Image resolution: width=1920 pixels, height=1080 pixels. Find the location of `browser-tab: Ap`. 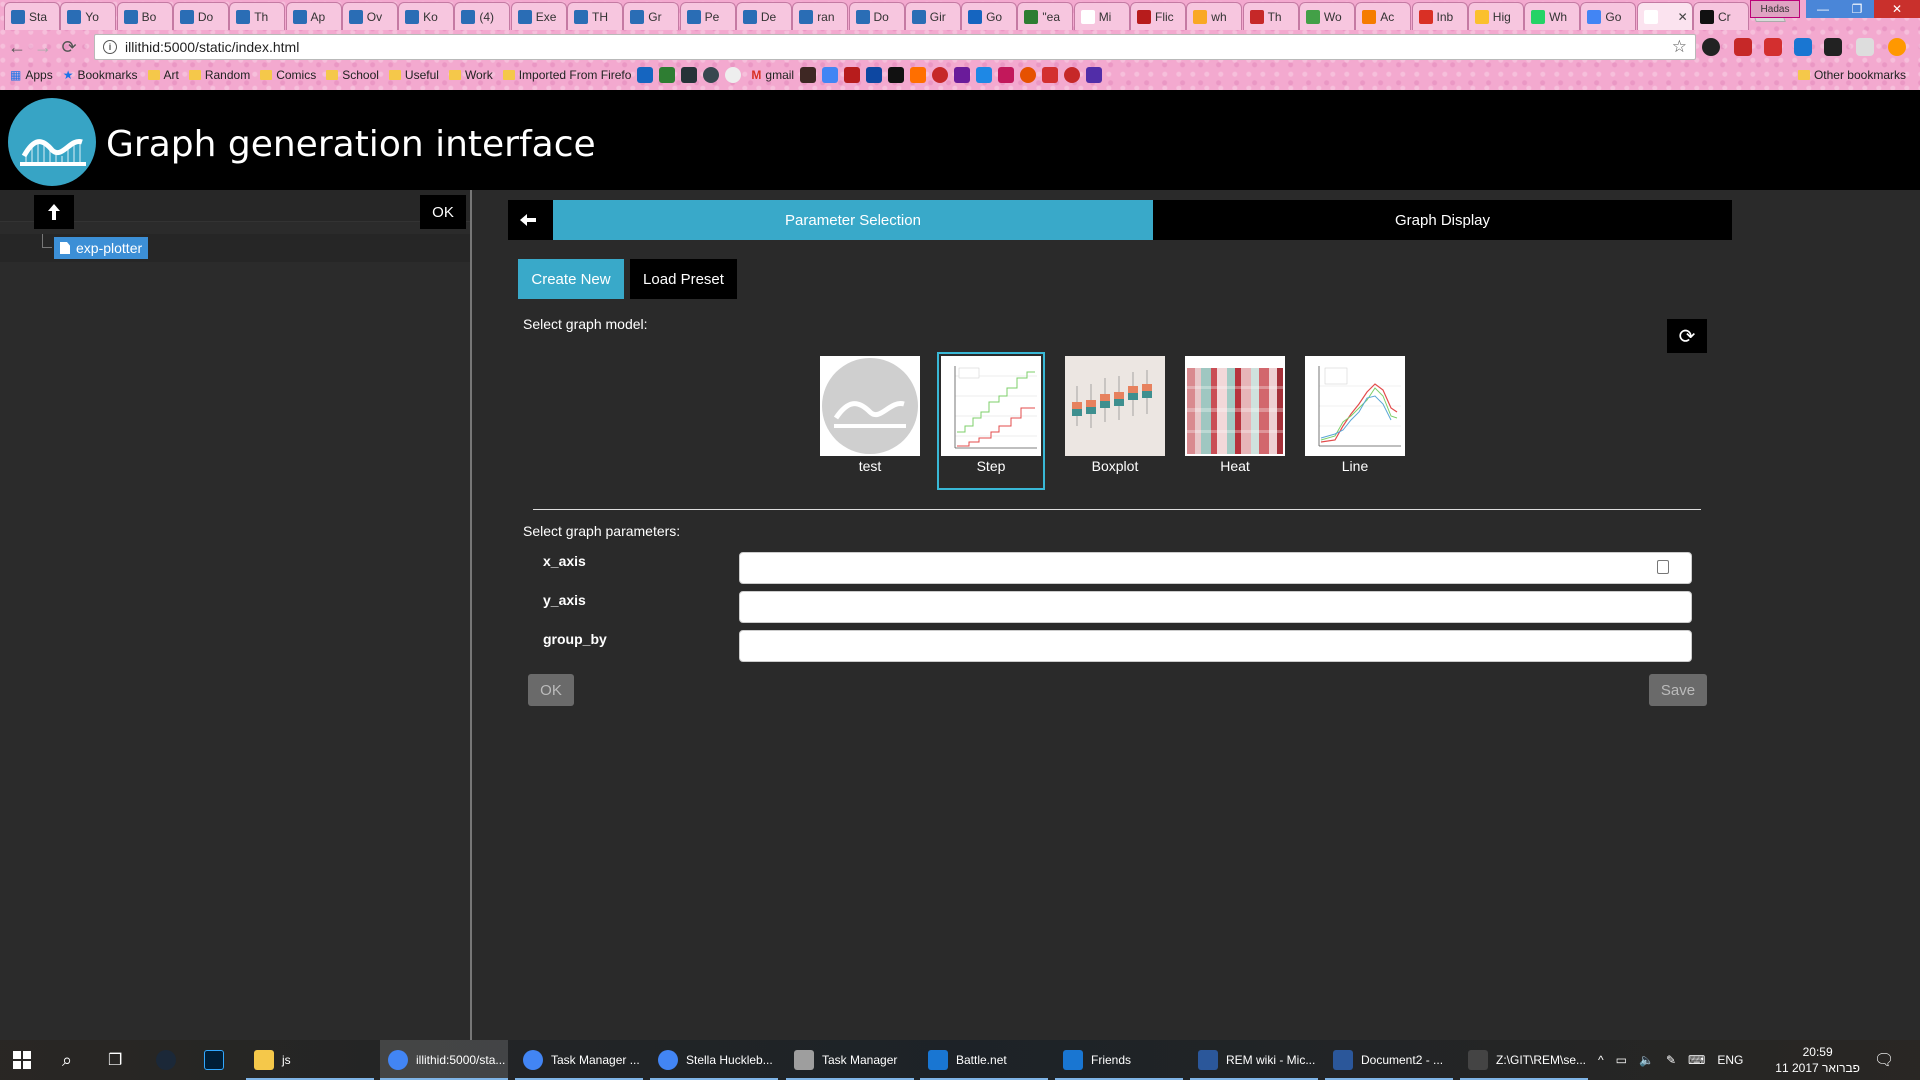

browser-tab: Ap is located at coordinates (313, 16).